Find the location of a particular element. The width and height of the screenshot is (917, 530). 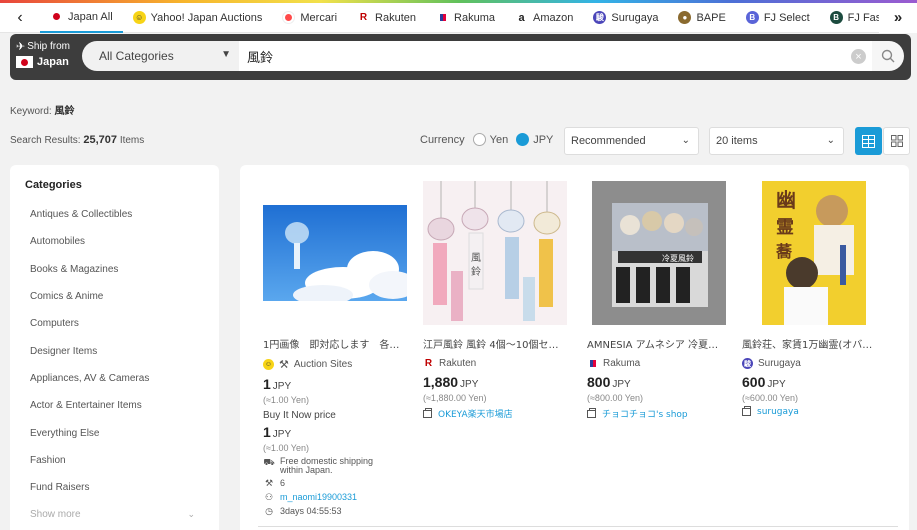

product-price-approx: (≈1,880.00 Yen) is located at coordinates (455, 398).